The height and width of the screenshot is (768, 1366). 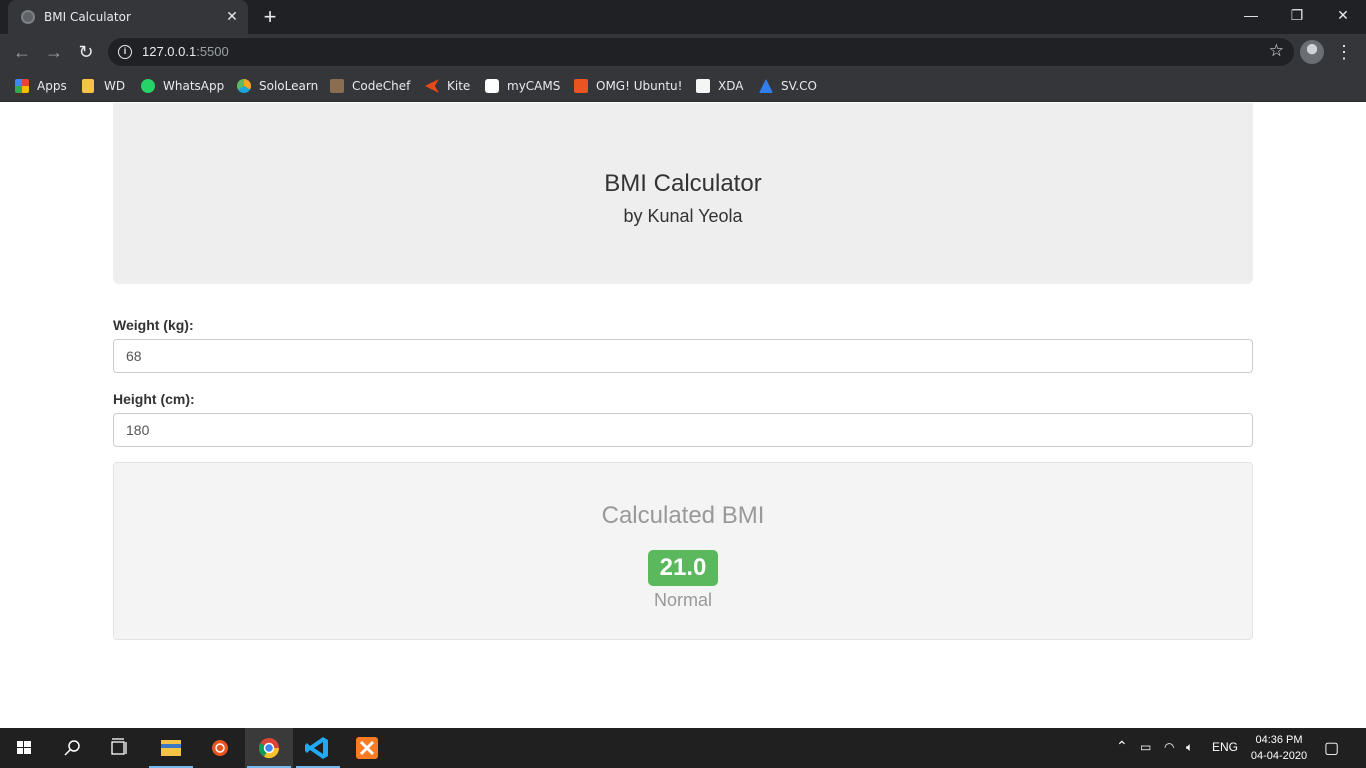 I want to click on codechef-icon, so click(x=337, y=86).